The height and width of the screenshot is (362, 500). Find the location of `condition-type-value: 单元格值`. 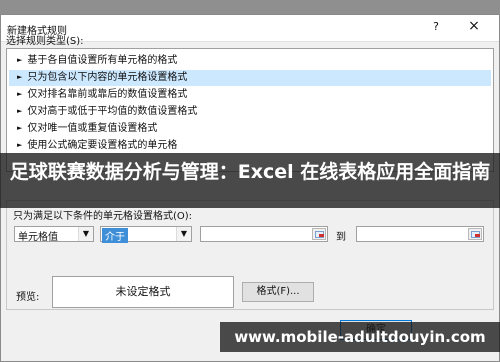

condition-type-value: 单元格值 is located at coordinates (38, 237).